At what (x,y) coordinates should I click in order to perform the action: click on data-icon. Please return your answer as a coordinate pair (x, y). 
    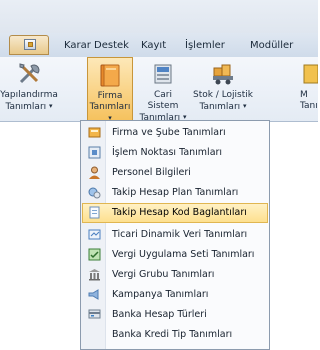
    Looking at the image, I should click on (94, 234).